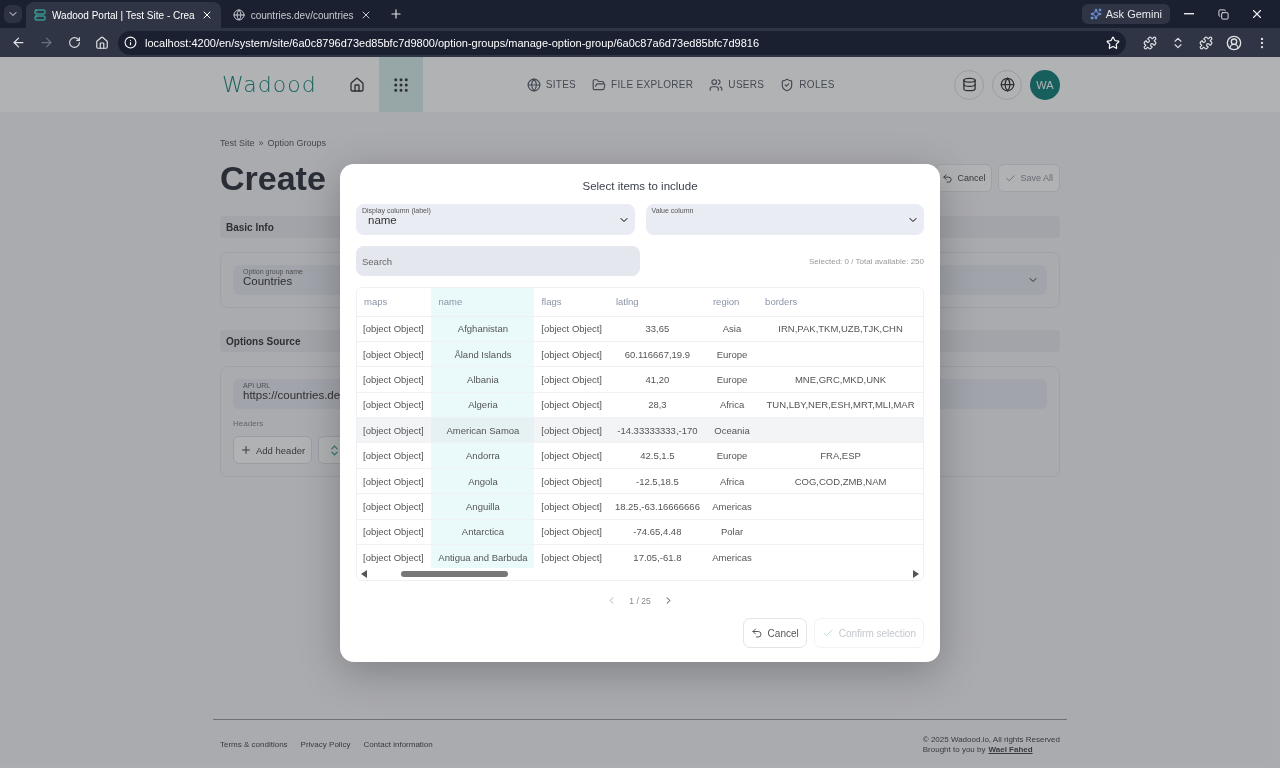 This screenshot has width=1280, height=768. Describe the element at coordinates (807, 84) in the screenshot. I see `nav-link: ROLES` at that location.